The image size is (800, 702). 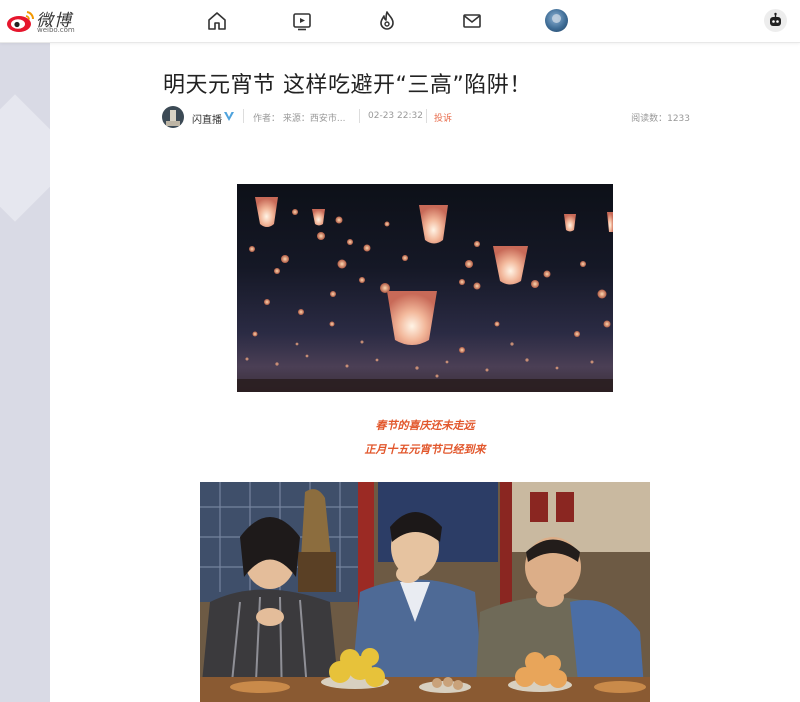 What do you see at coordinates (229, 117) in the screenshot?
I see `verified-badge-icon` at bounding box center [229, 117].